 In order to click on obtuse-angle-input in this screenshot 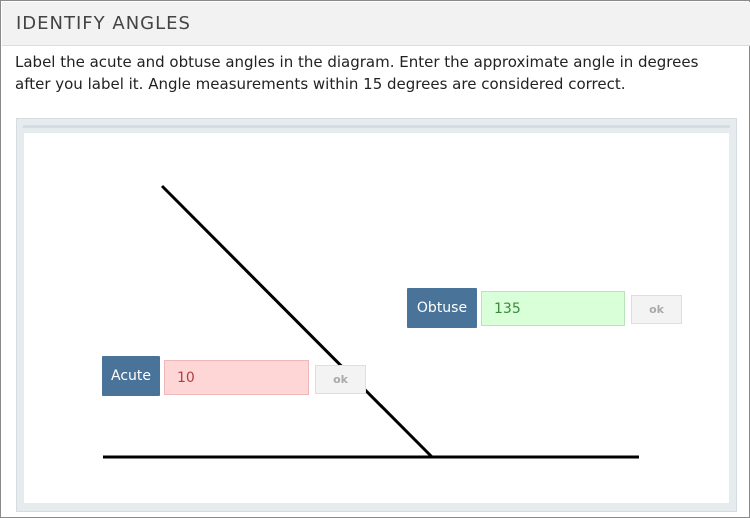, I will do `click(553, 308)`.